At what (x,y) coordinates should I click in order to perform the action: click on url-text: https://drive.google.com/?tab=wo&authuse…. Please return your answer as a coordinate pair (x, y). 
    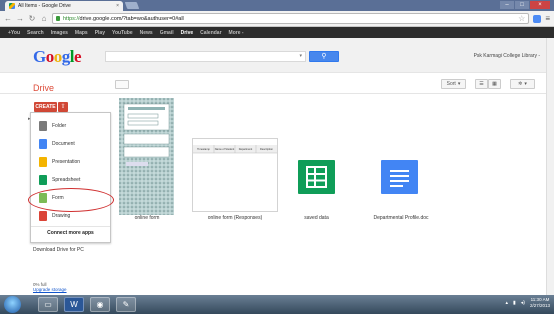
    Looking at the image, I should click on (123, 18).